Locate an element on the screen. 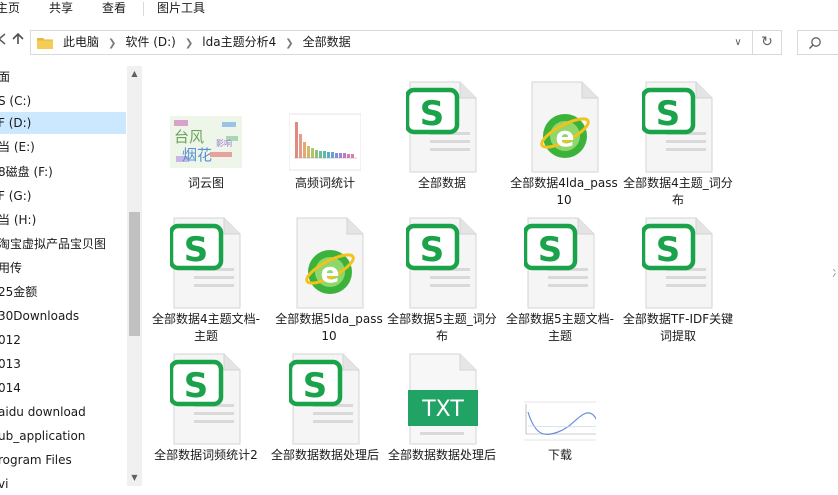  tab-home: 主页 is located at coordinates (12, 9).